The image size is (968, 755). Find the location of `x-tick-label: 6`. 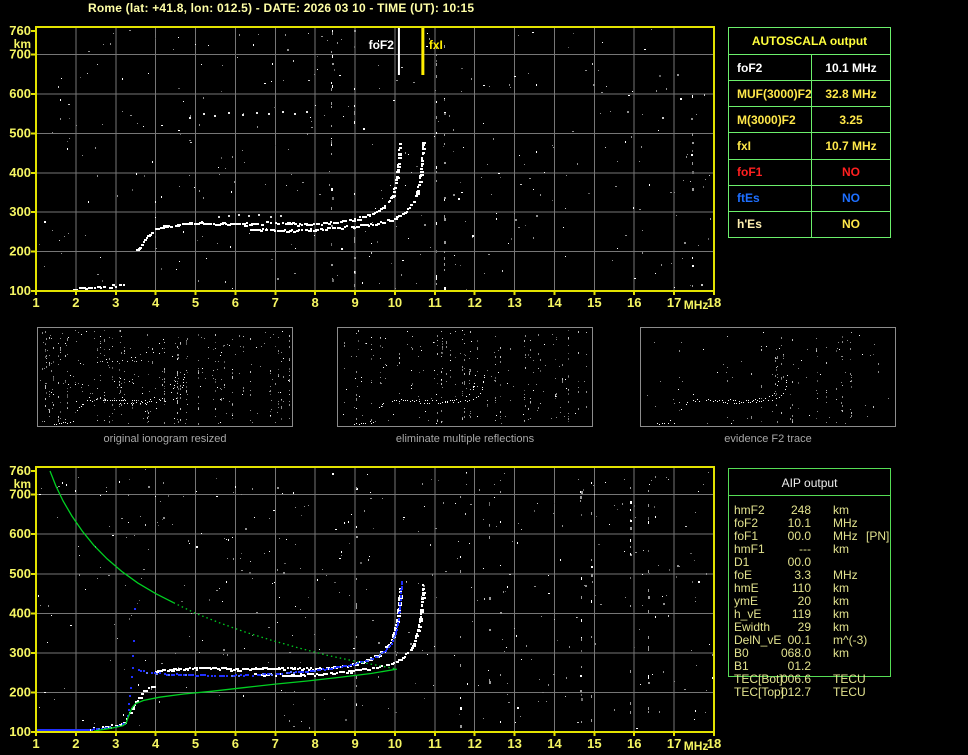

x-tick-label: 6 is located at coordinates (235, 302).